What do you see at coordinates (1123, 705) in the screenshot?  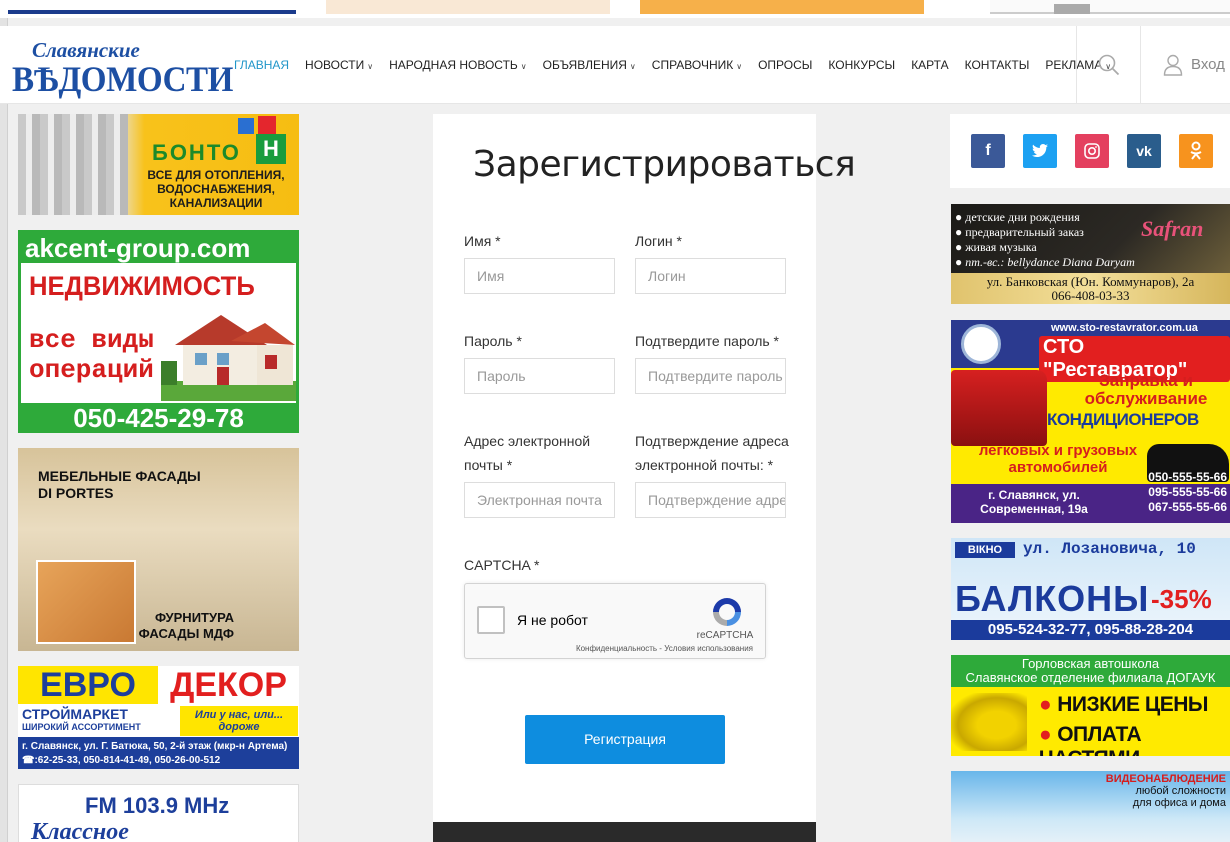 I see `ad-autoschool-item1: ● НИЗКИЕ ЦЕНЫ` at bounding box center [1123, 705].